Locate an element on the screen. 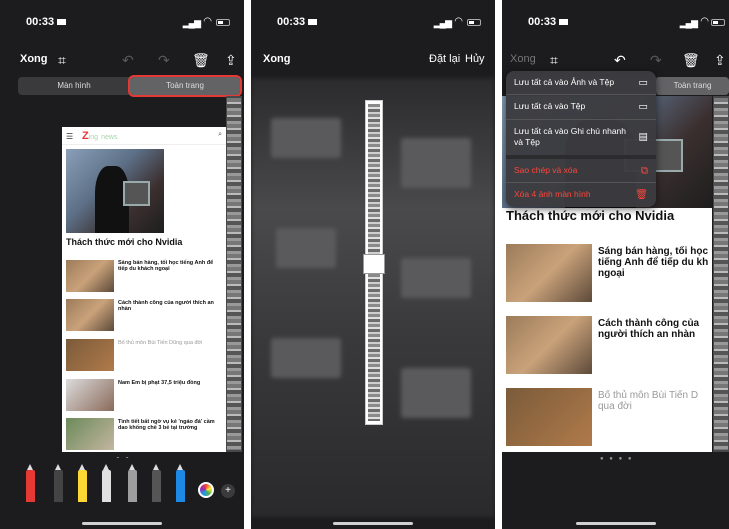  cancel-button: Hủy is located at coordinates (475, 59).